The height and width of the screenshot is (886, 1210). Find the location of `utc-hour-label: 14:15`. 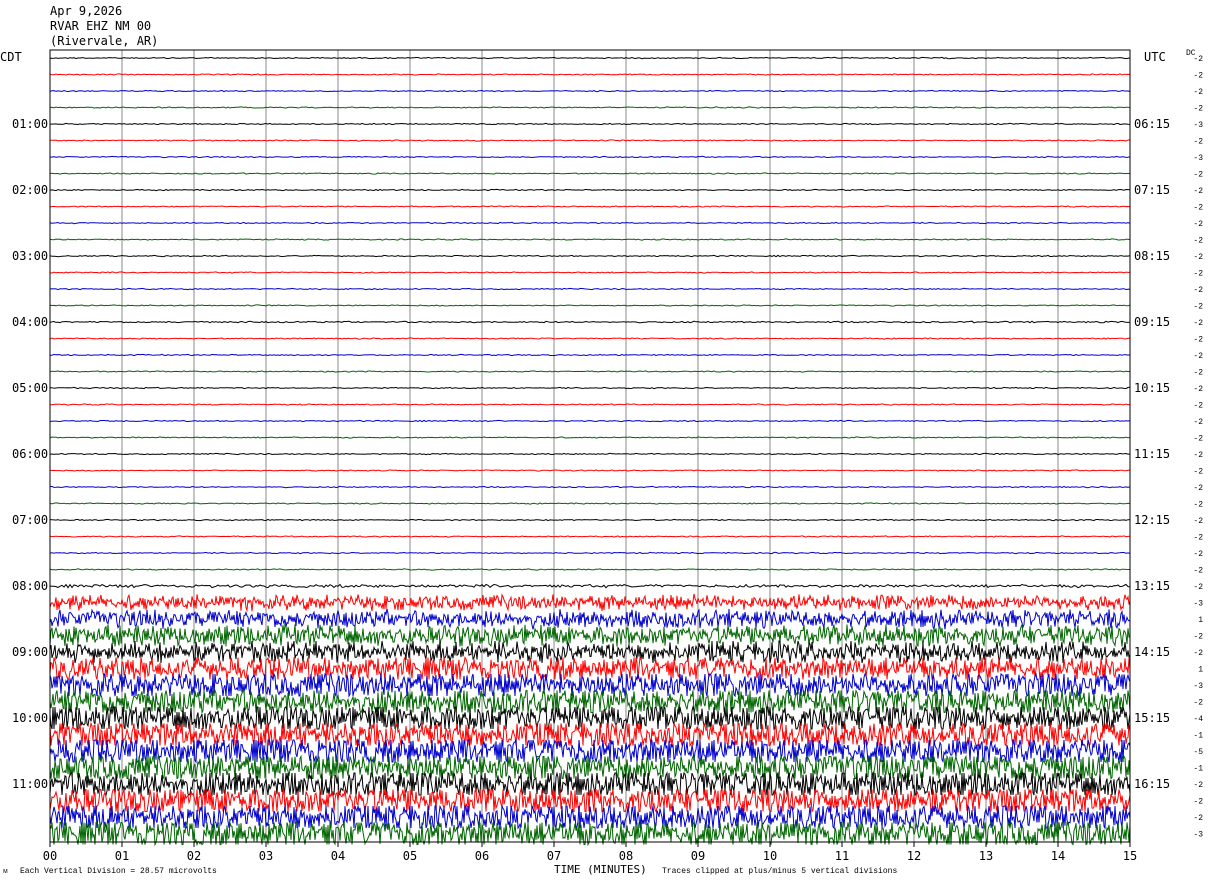

utc-hour-label: 14:15 is located at coordinates (1152, 652).